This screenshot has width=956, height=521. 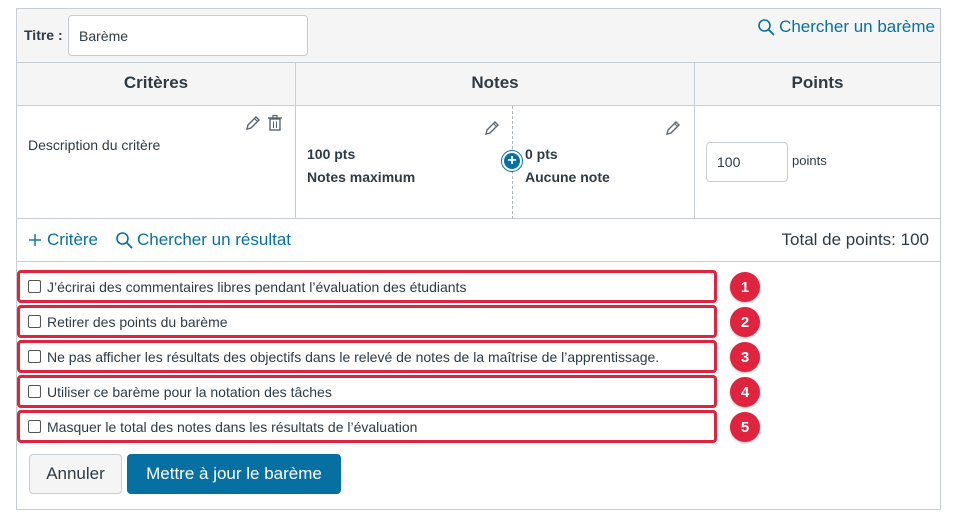 I want to click on callout-badge: 3, so click(x=745, y=357).